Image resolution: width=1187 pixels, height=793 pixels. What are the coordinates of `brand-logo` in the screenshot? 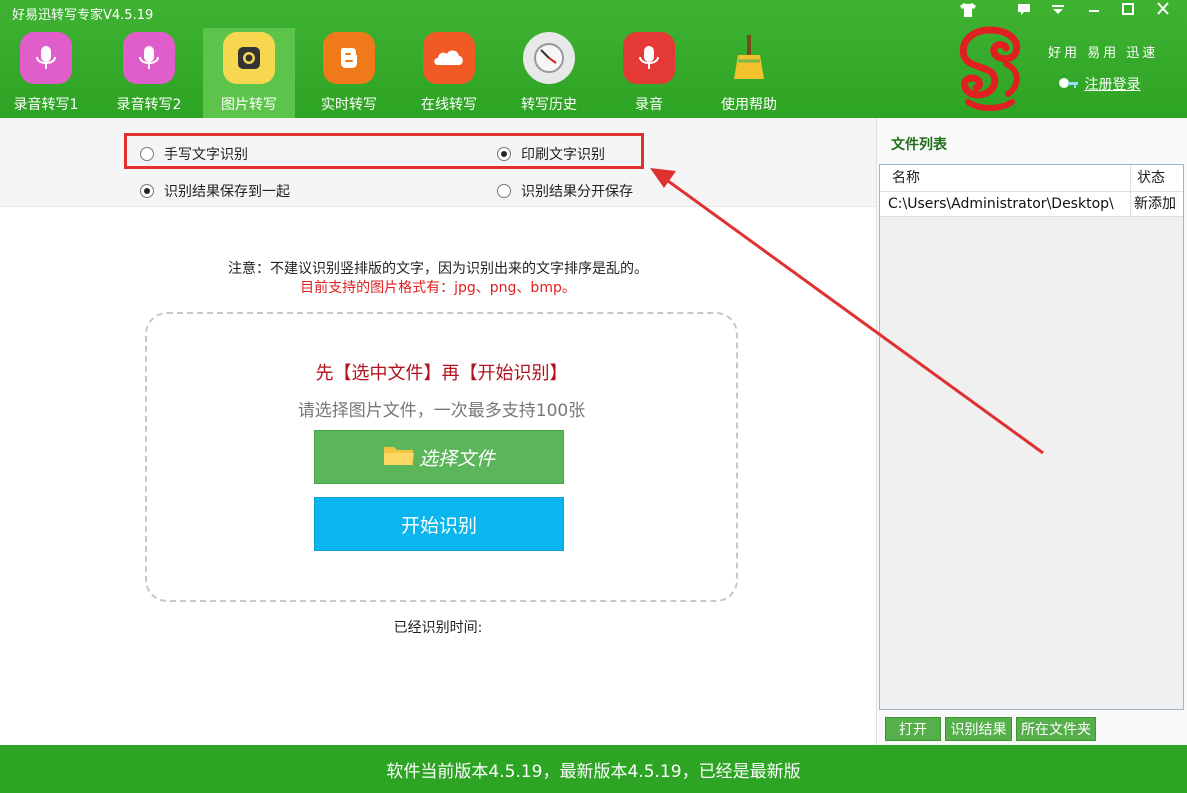 It's located at (990, 72).